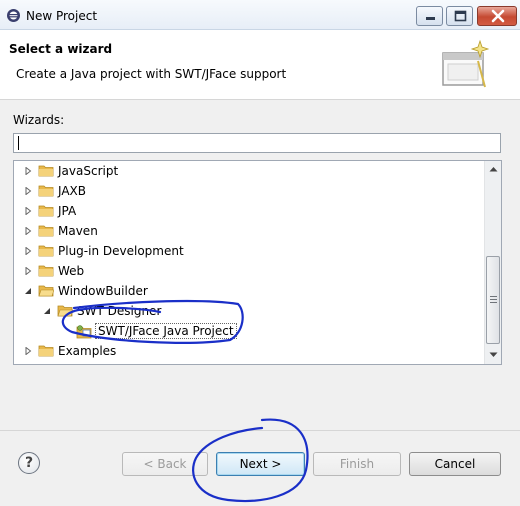 The height and width of the screenshot is (506, 520). What do you see at coordinates (249, 211) in the screenshot?
I see `tree-item-jpa: JPA` at bounding box center [249, 211].